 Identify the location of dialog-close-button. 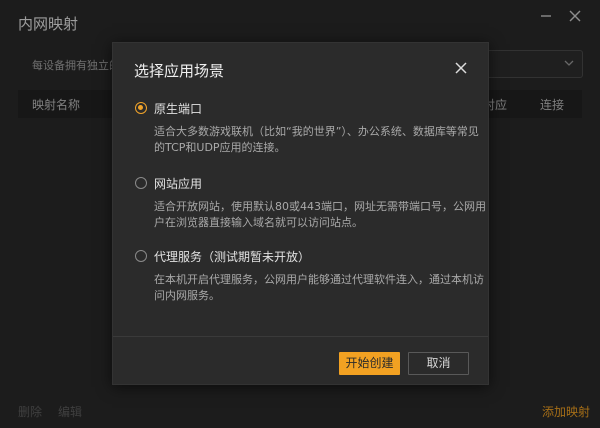
(463, 69).